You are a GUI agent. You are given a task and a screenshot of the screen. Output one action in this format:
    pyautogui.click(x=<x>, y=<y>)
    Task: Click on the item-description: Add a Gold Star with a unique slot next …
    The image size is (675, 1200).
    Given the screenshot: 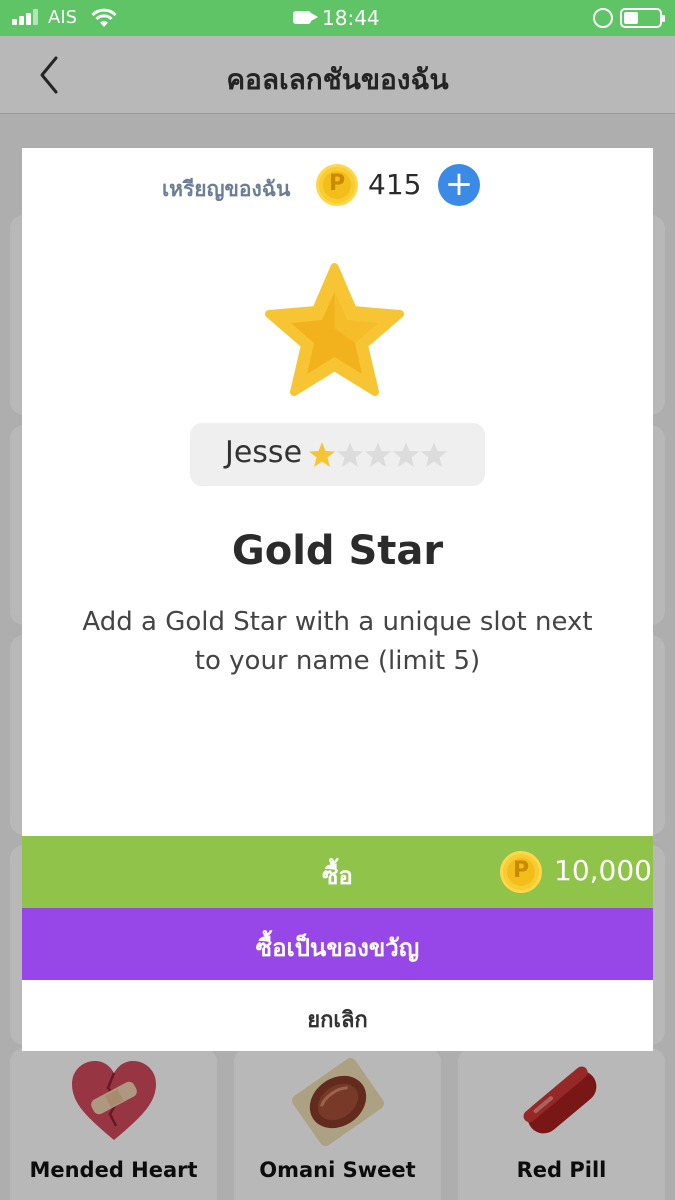 What is the action you would take?
    pyautogui.click(x=337, y=641)
    